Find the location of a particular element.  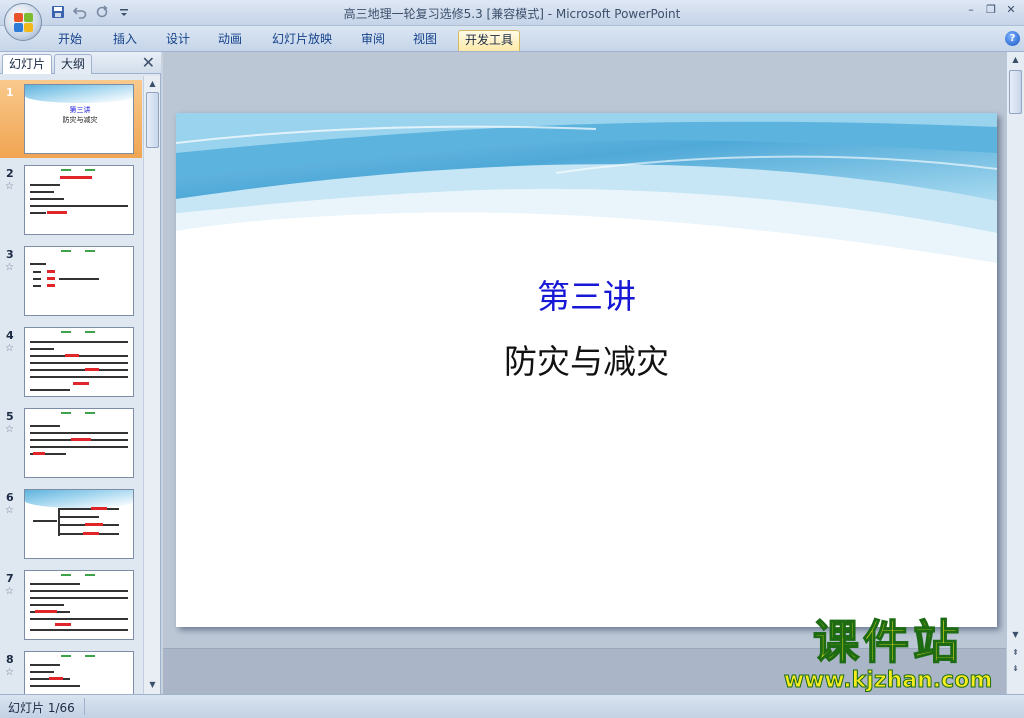

slide-thumbnail-4: 4 ☆ is located at coordinates (71, 362).